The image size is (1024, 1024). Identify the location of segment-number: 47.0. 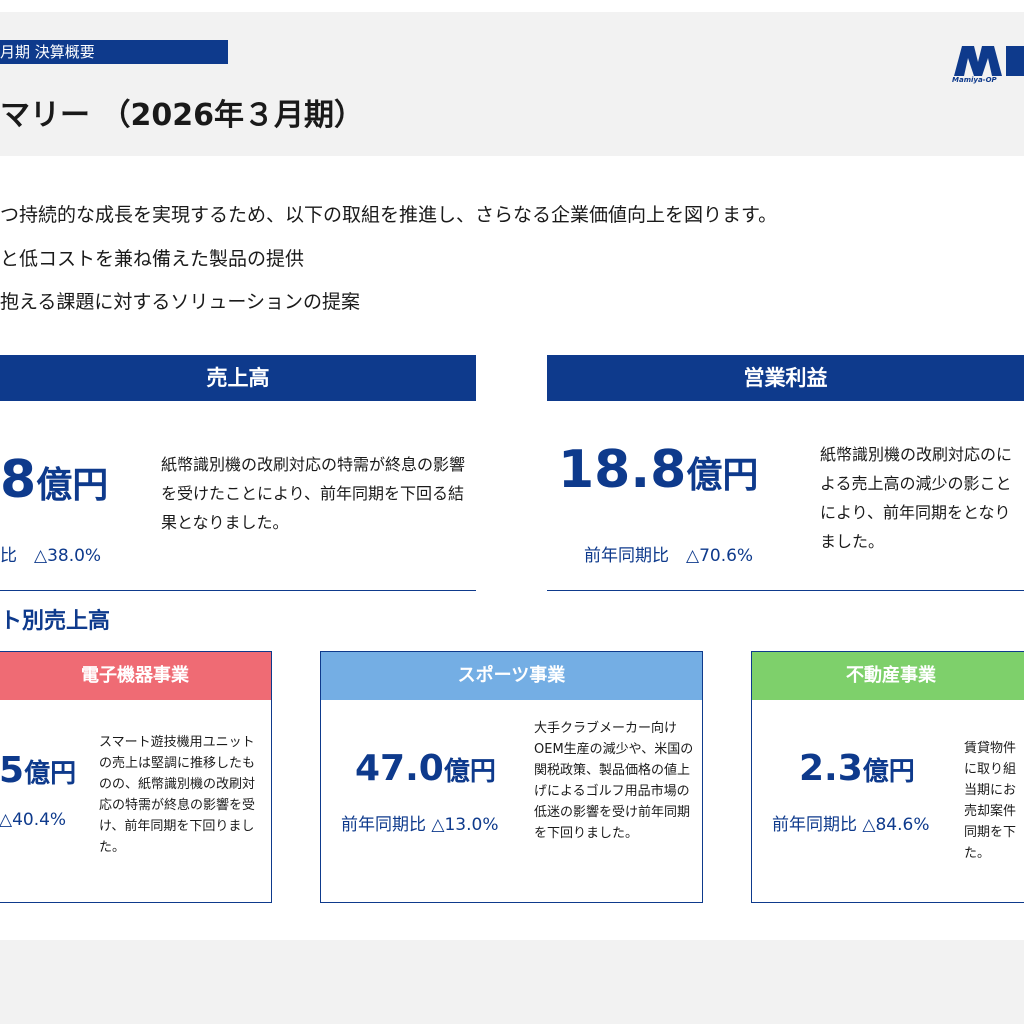
(399, 768).